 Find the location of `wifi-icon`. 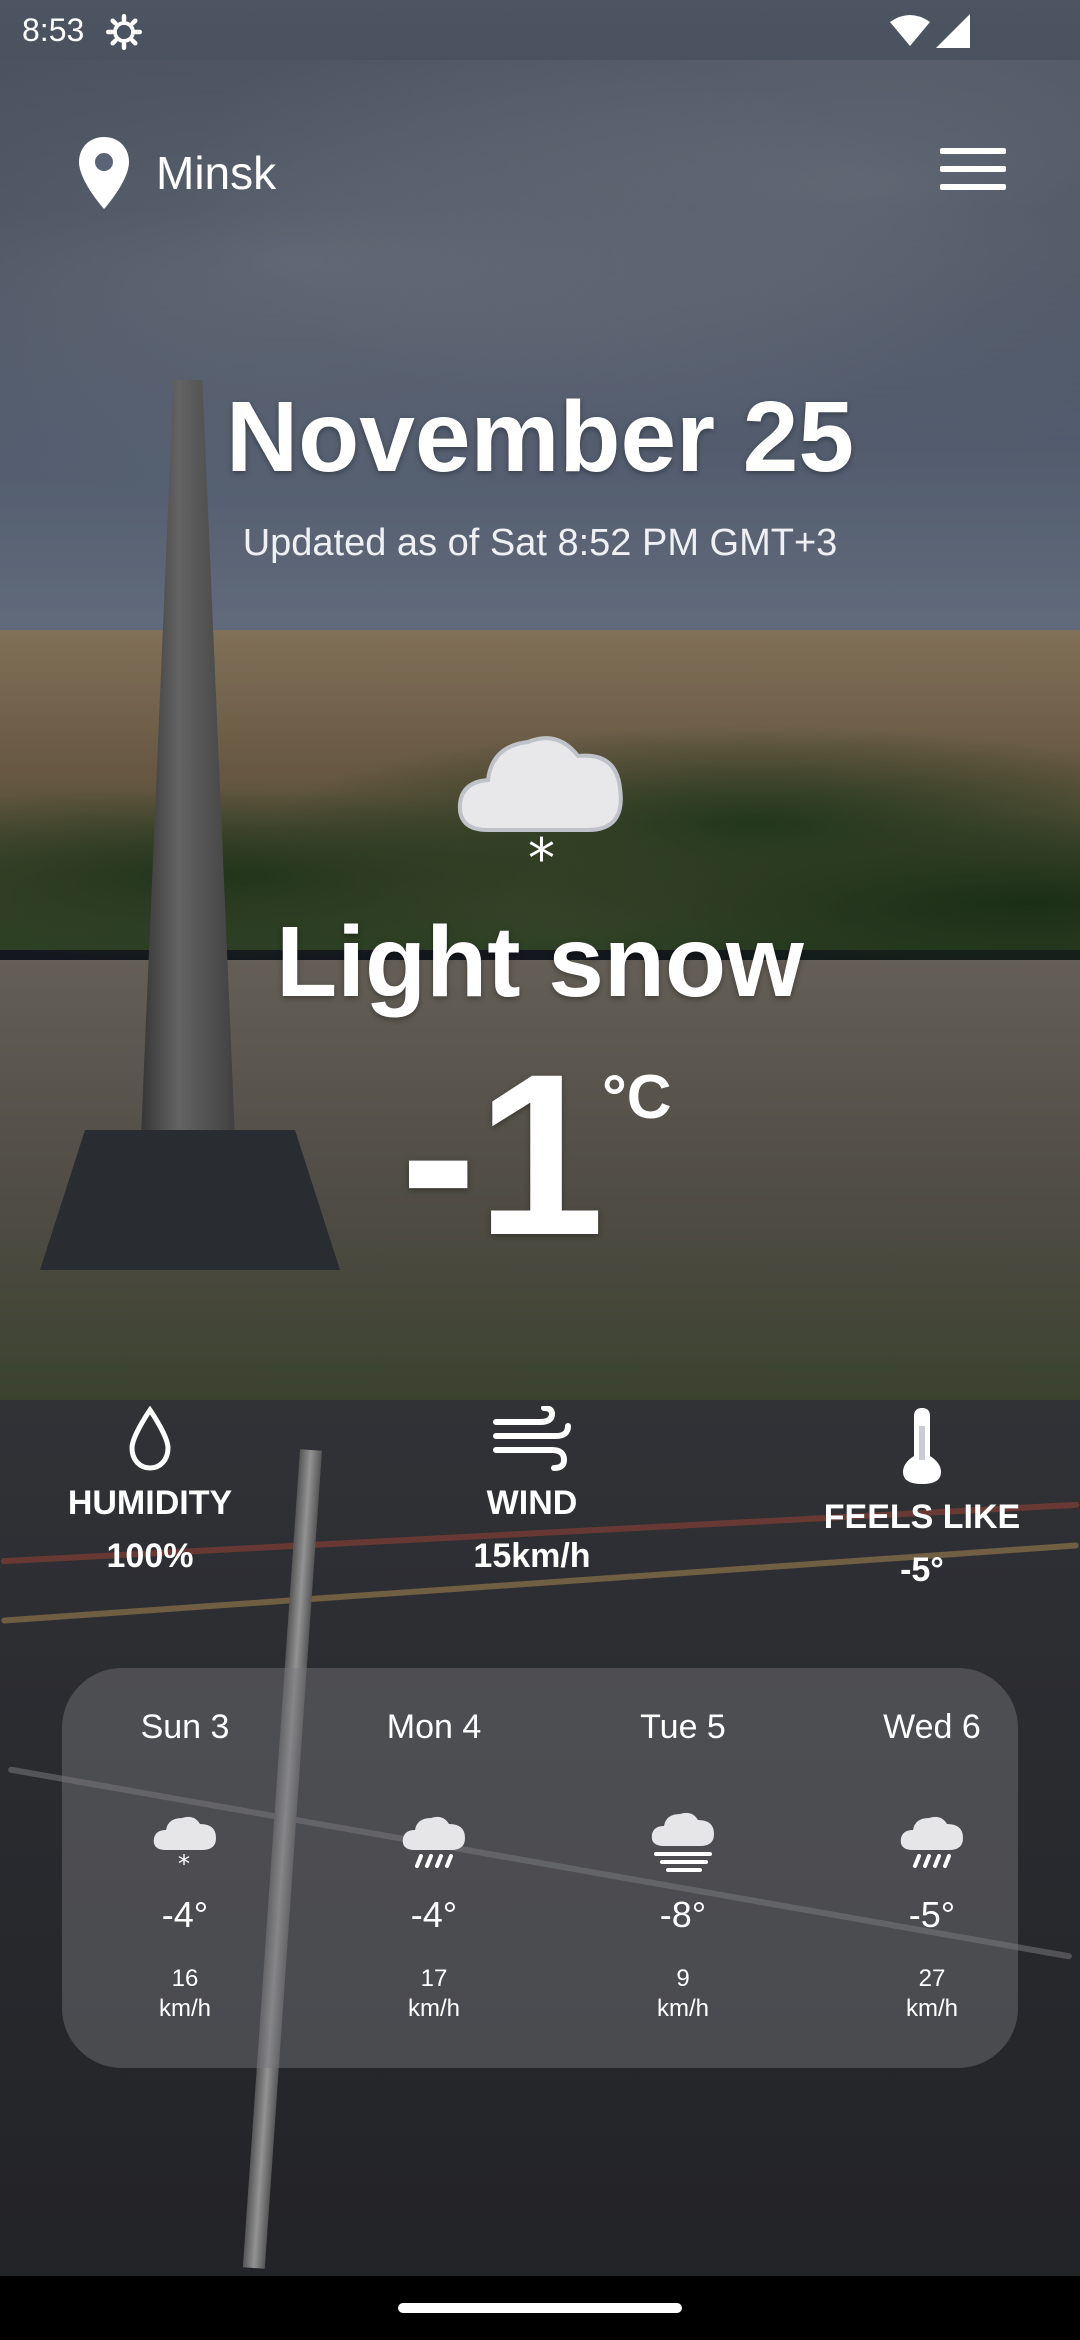

wifi-icon is located at coordinates (910, 30).